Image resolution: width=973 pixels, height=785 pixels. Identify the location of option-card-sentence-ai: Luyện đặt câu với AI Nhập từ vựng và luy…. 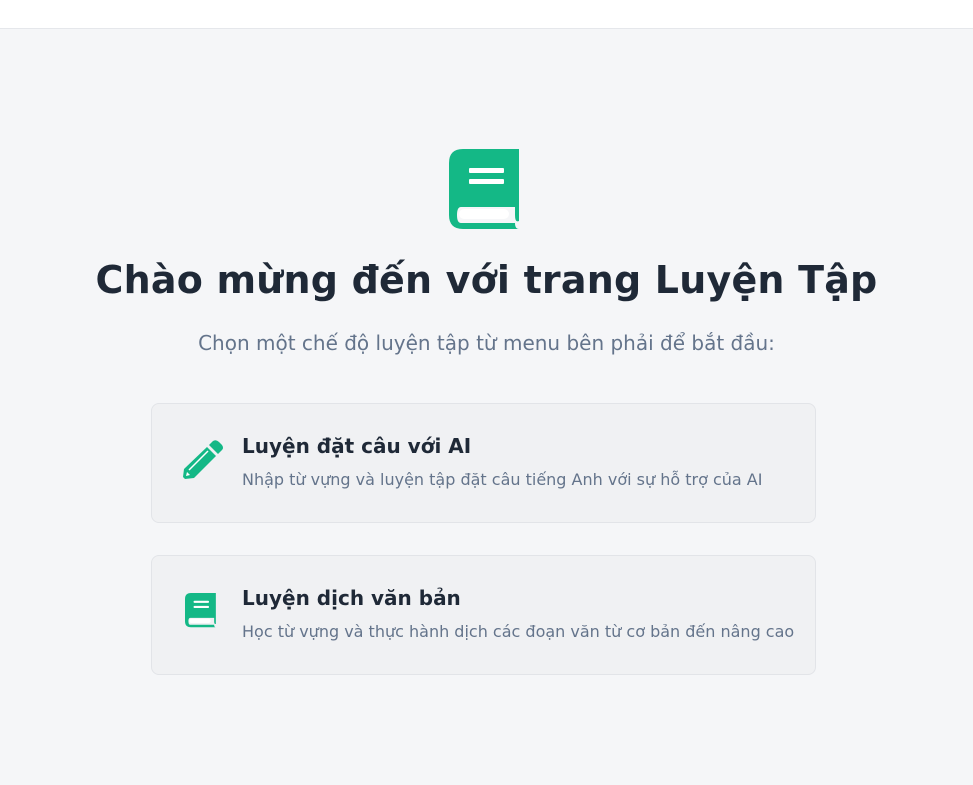
(483, 463).